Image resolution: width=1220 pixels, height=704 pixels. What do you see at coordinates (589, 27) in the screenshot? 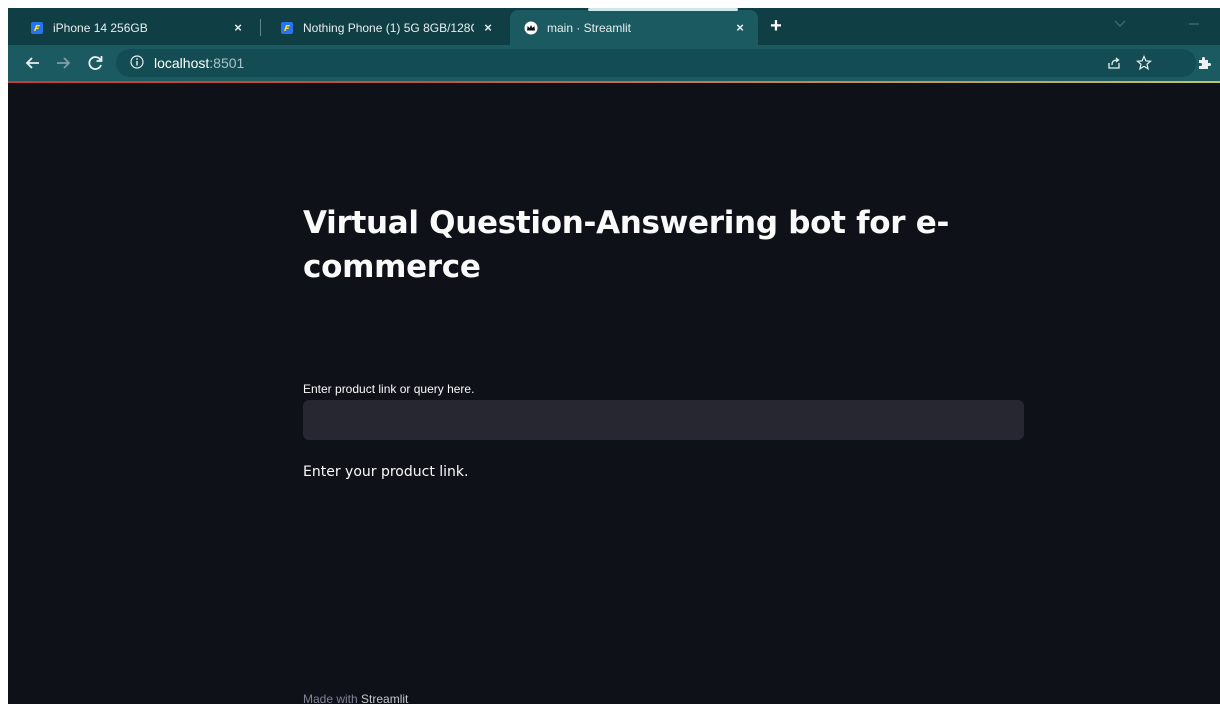
I see `tab-title: main · Streamlit` at bounding box center [589, 27].